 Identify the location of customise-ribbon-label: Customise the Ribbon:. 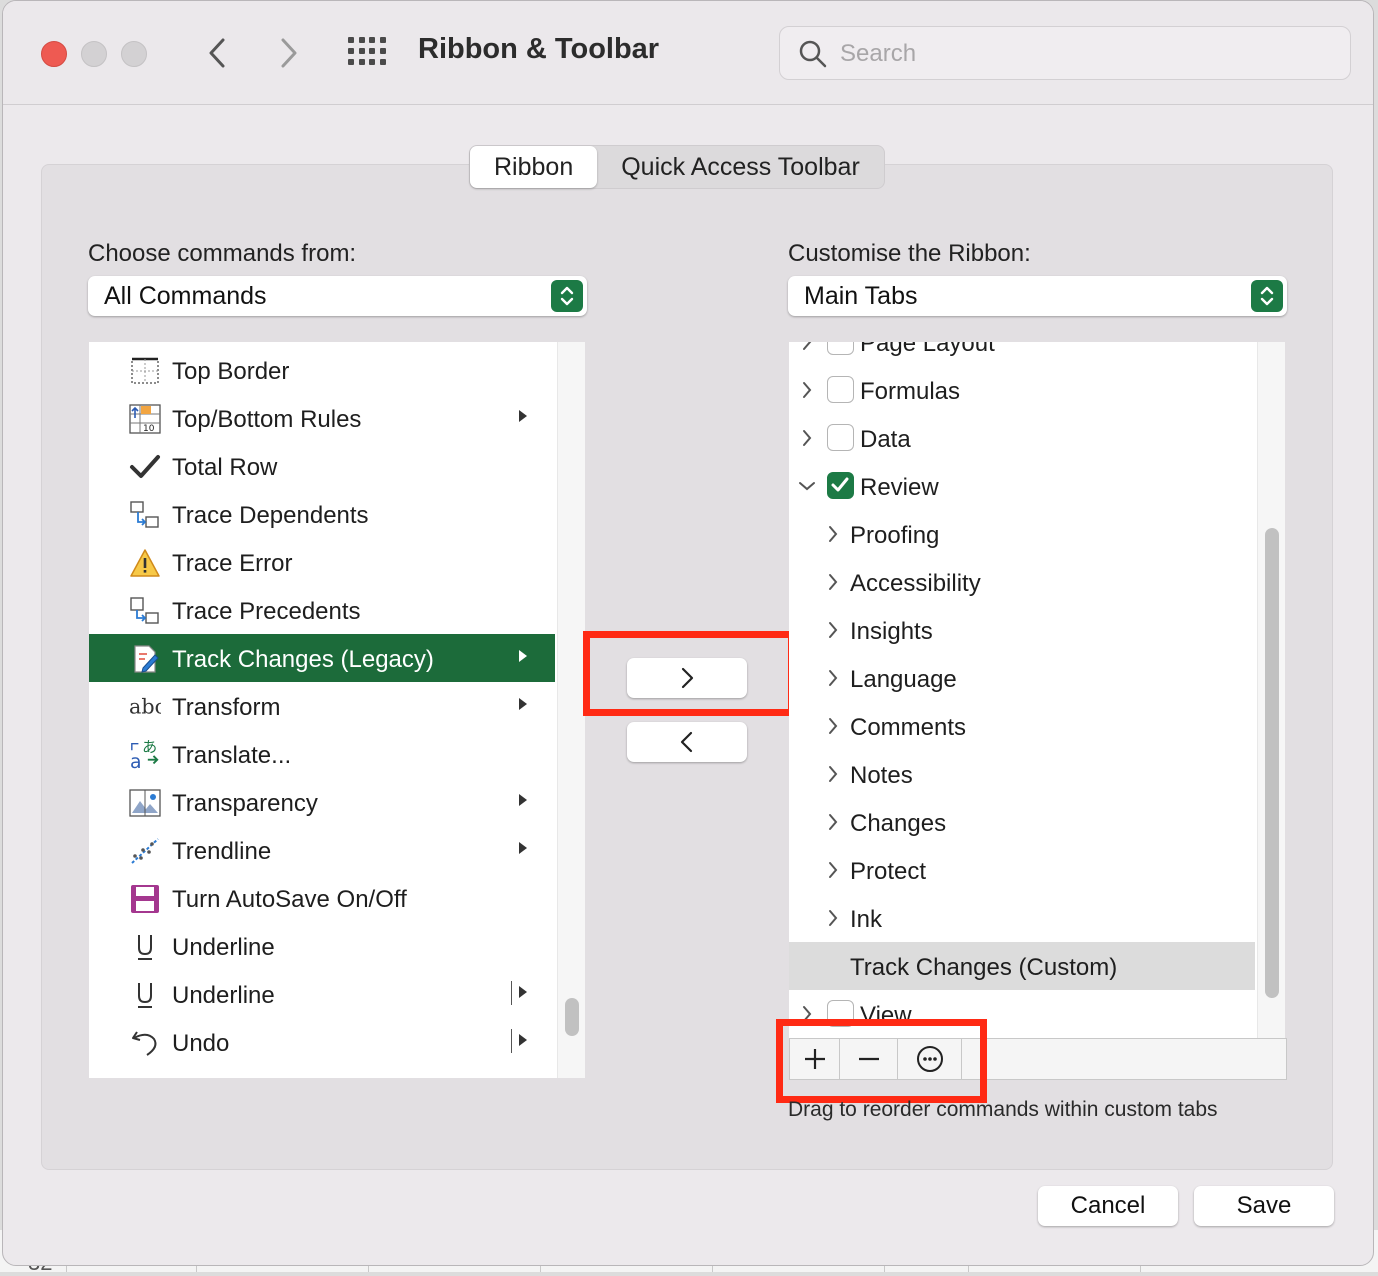
(909, 253).